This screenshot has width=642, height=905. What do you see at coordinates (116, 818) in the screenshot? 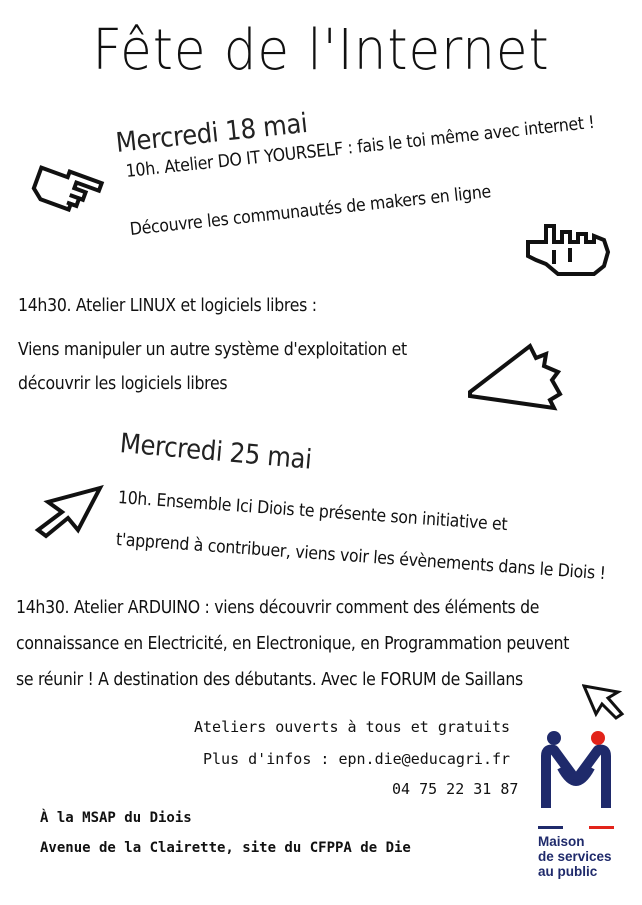
I see `venue-line1: À la MSAP du Diois` at bounding box center [116, 818].